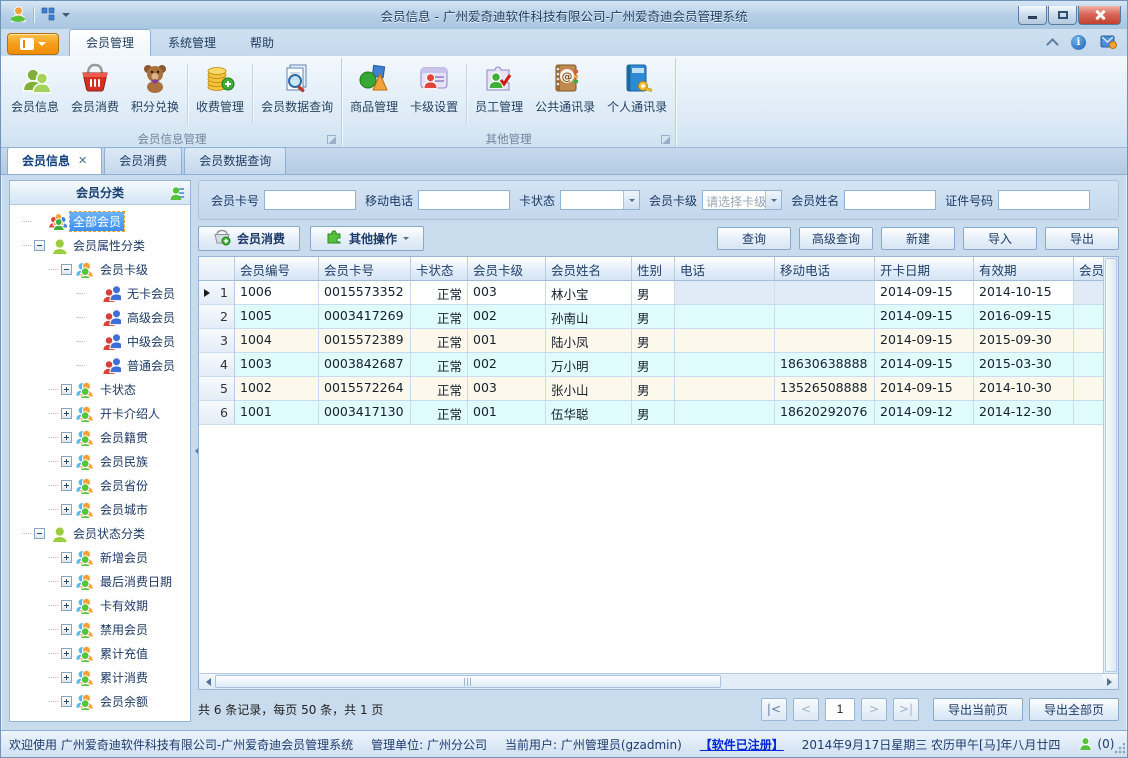 The width and height of the screenshot is (1128, 758). What do you see at coordinates (464, 200) in the screenshot?
I see `mobile-input` at bounding box center [464, 200].